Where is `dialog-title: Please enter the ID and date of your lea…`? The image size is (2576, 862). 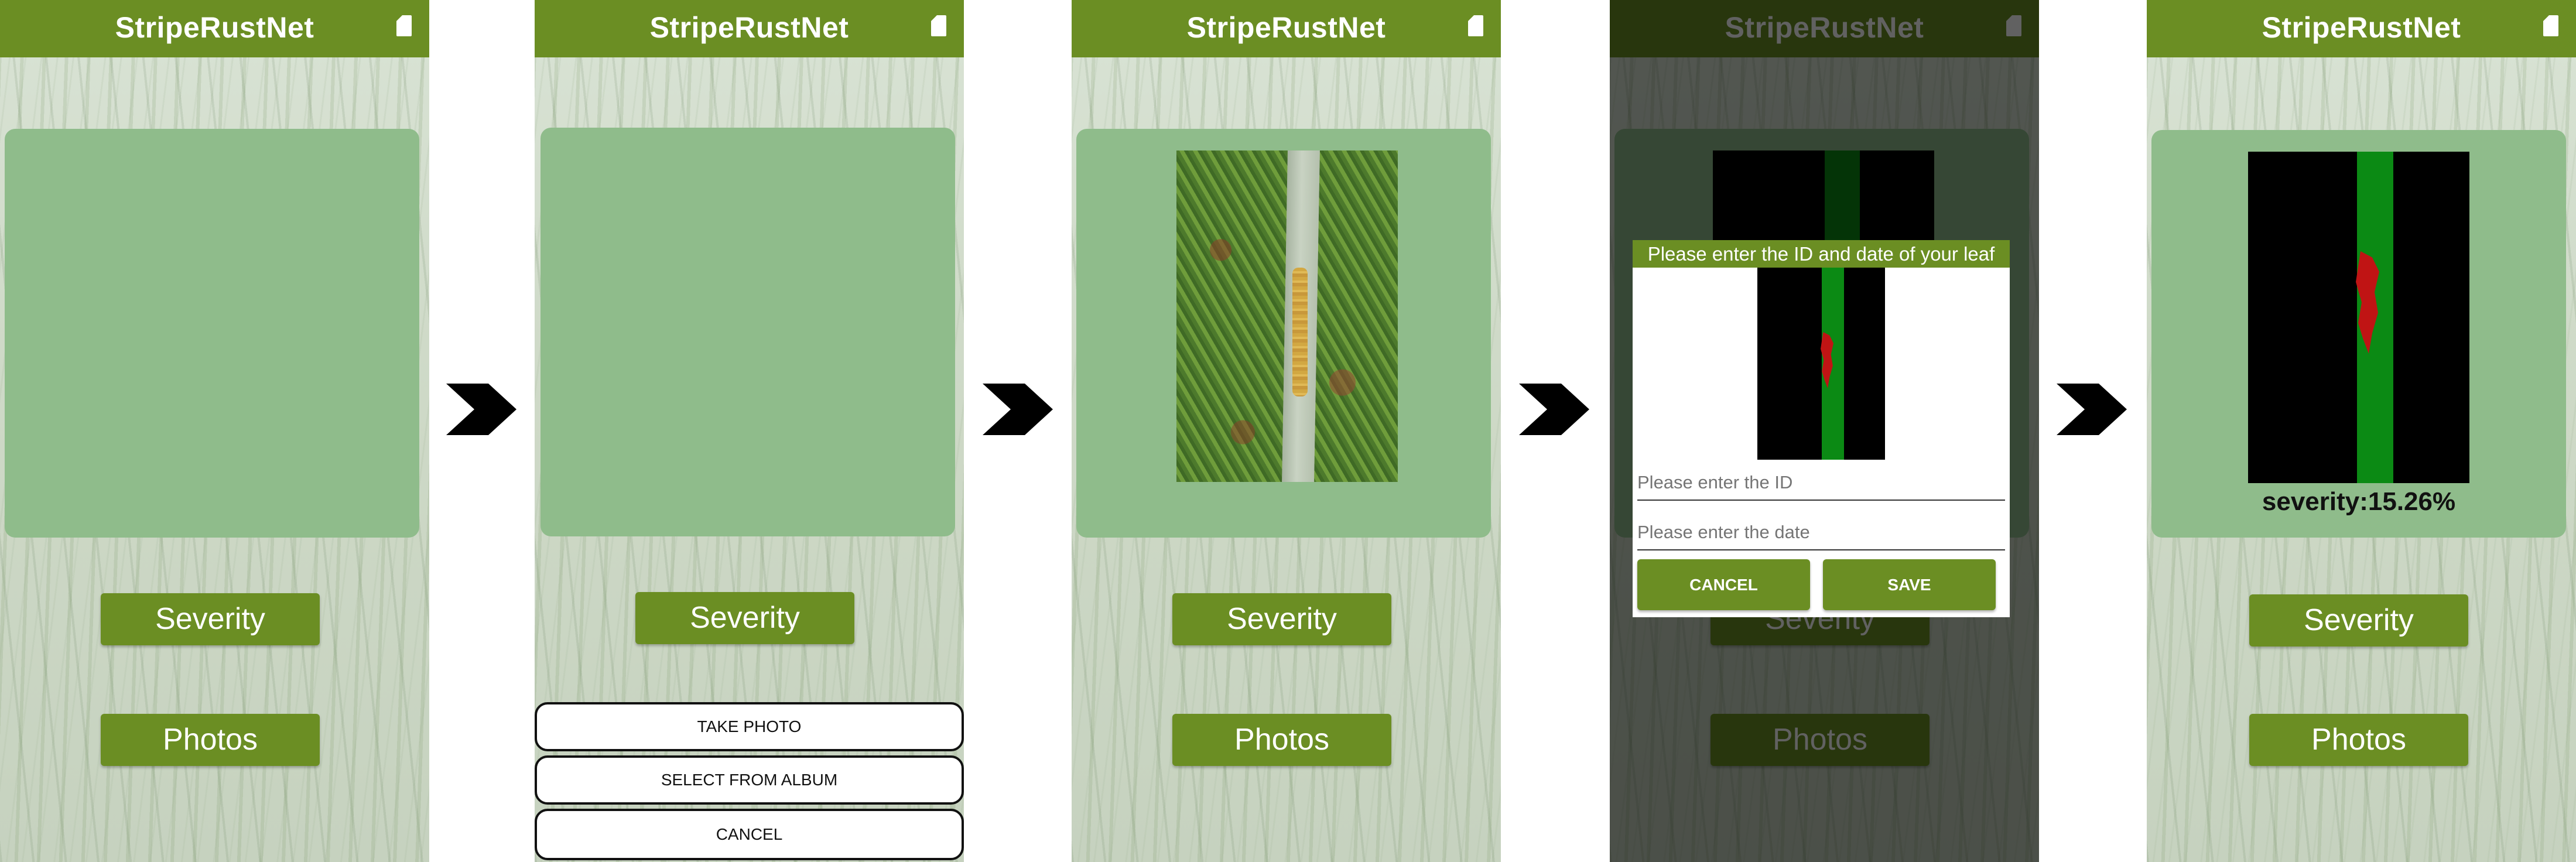 dialog-title: Please enter the ID and date of your lea… is located at coordinates (1822, 254).